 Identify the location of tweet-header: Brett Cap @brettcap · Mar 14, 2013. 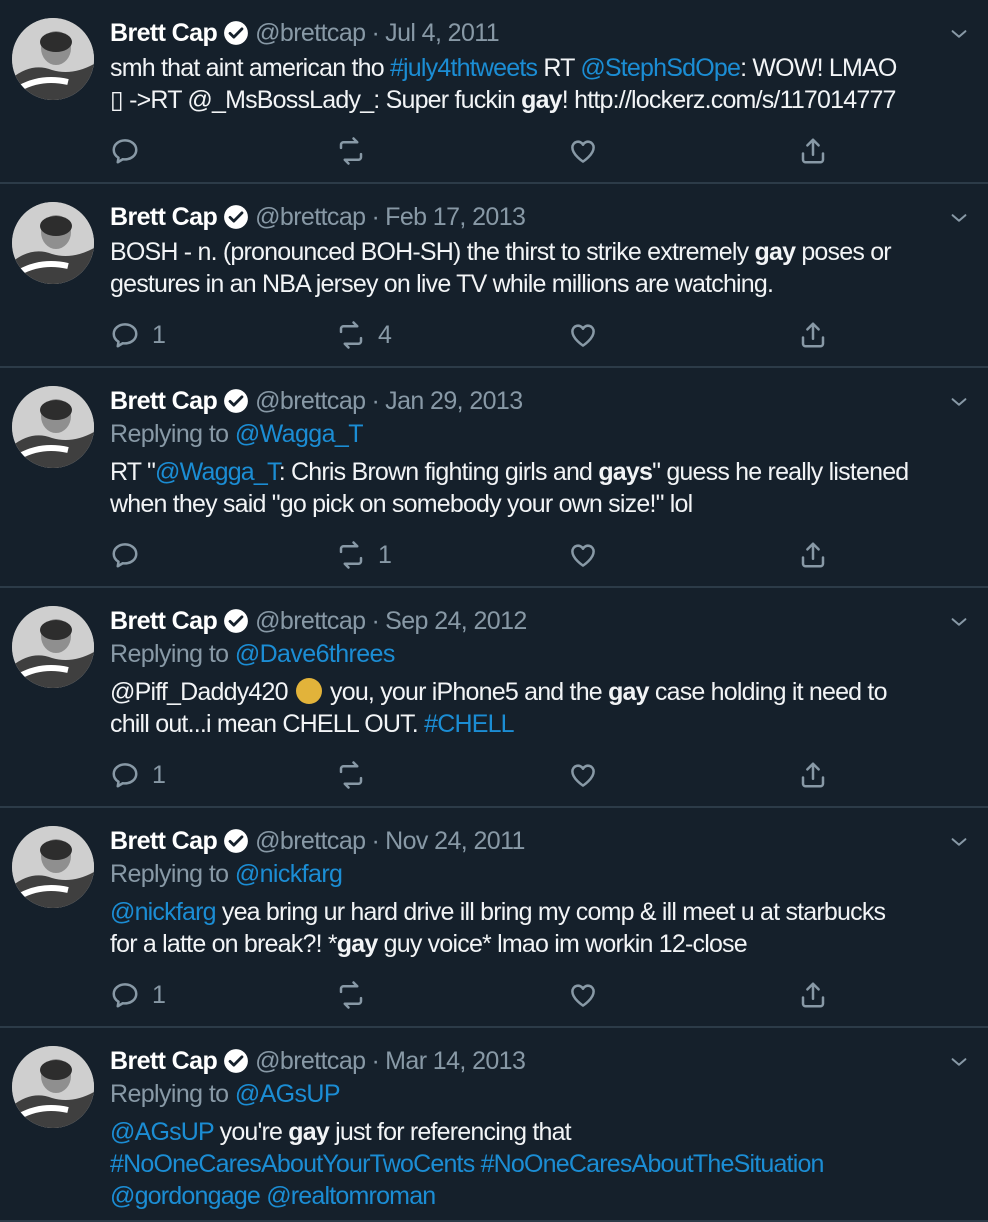
(318, 1061).